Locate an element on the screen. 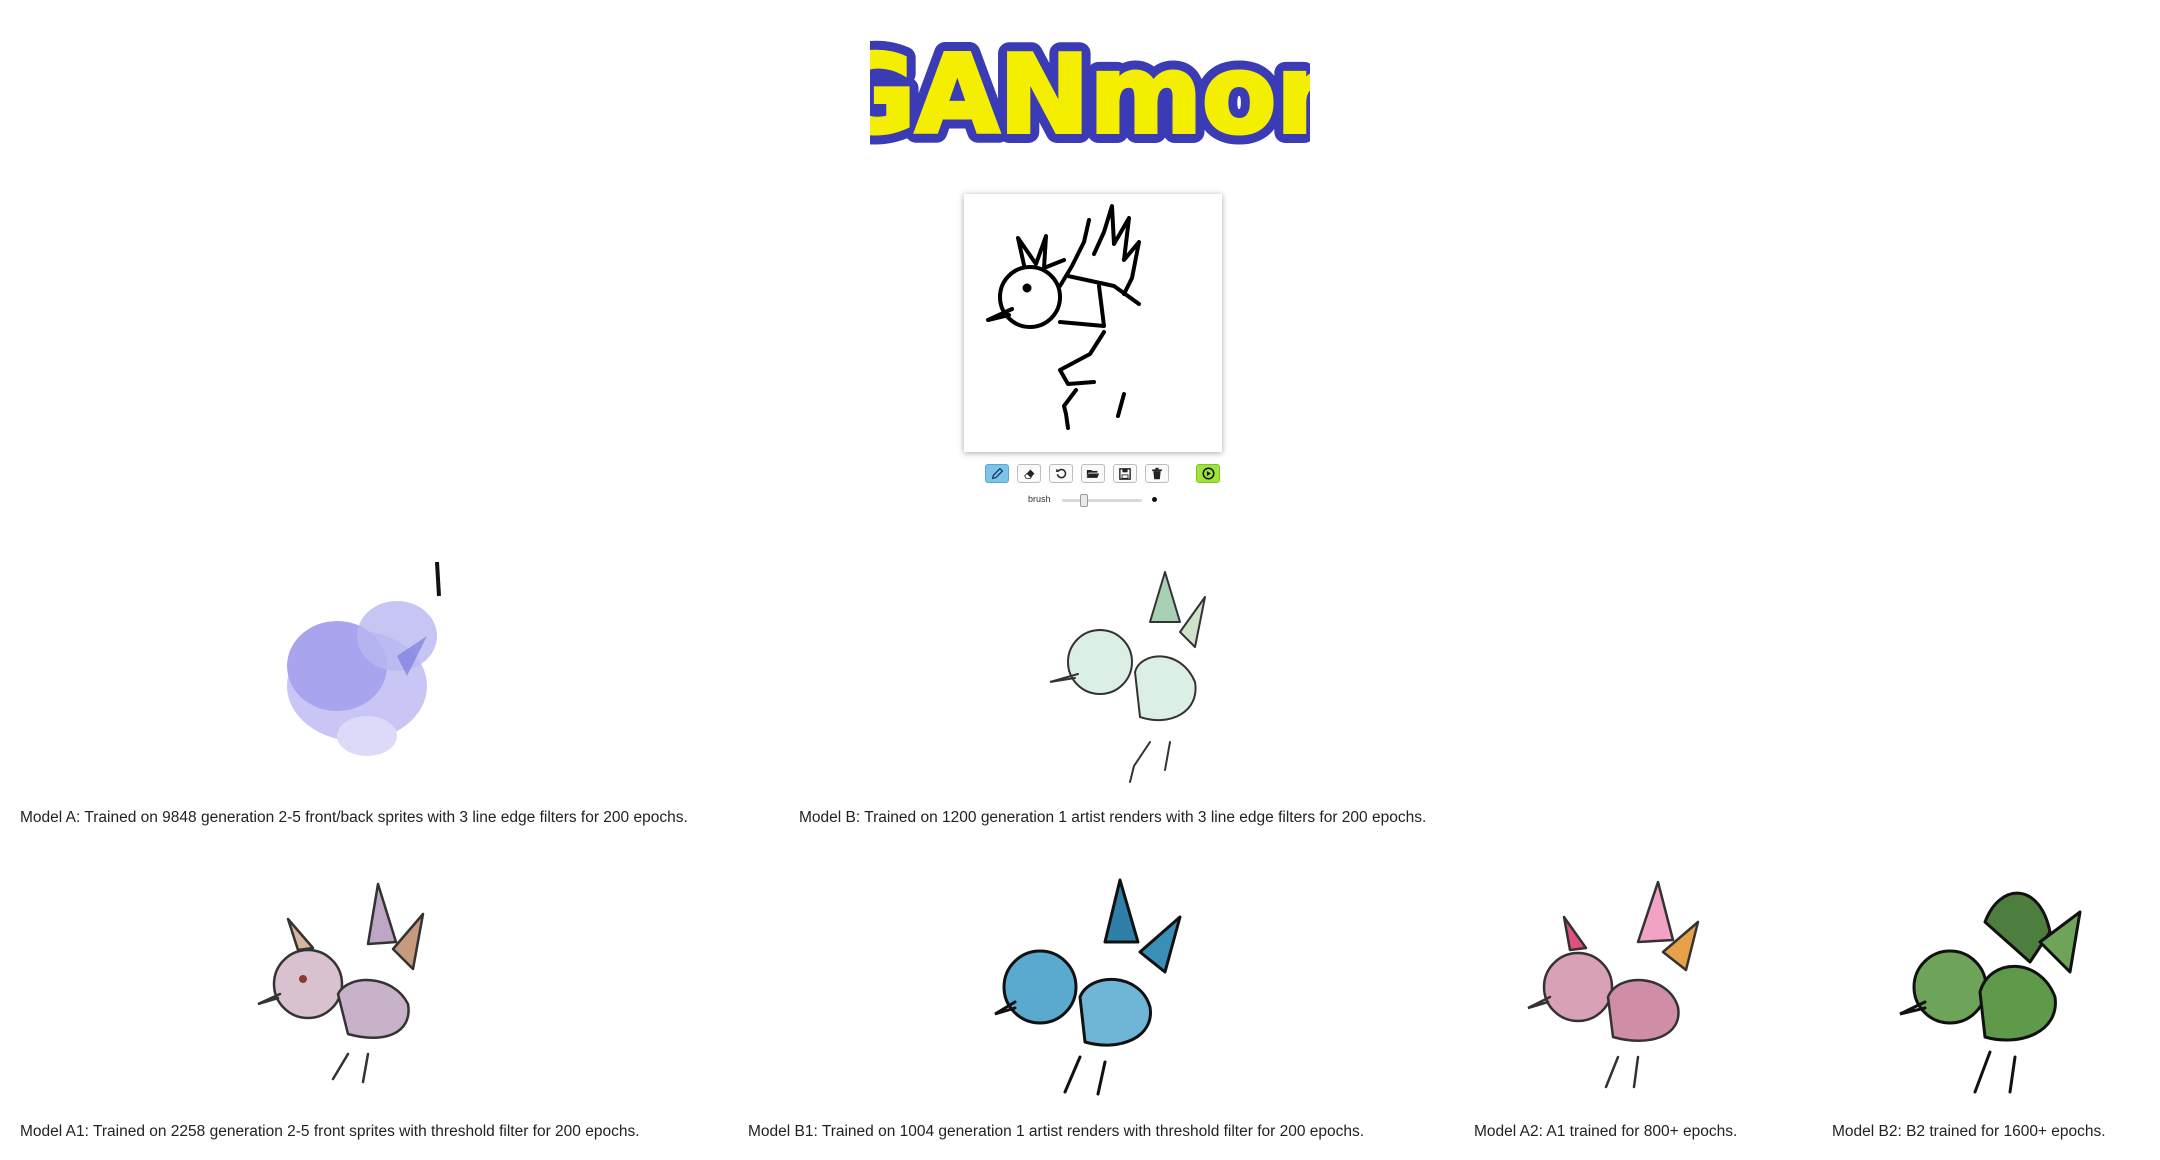  sketch-drawing is located at coordinates (1063, 317).